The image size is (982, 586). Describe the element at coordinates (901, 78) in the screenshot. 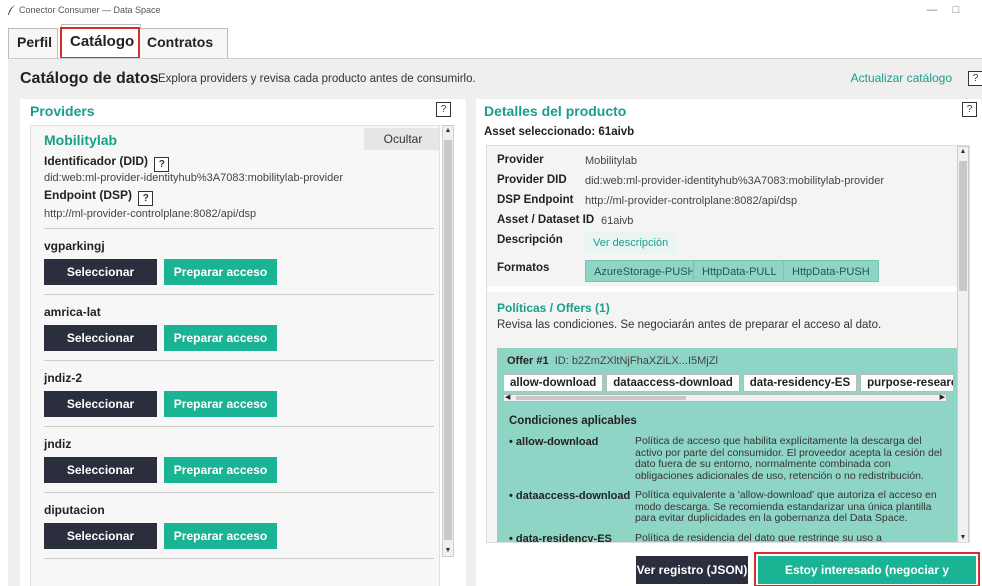

I see `refresh-catalog-link: Actualizar catálogo` at that location.